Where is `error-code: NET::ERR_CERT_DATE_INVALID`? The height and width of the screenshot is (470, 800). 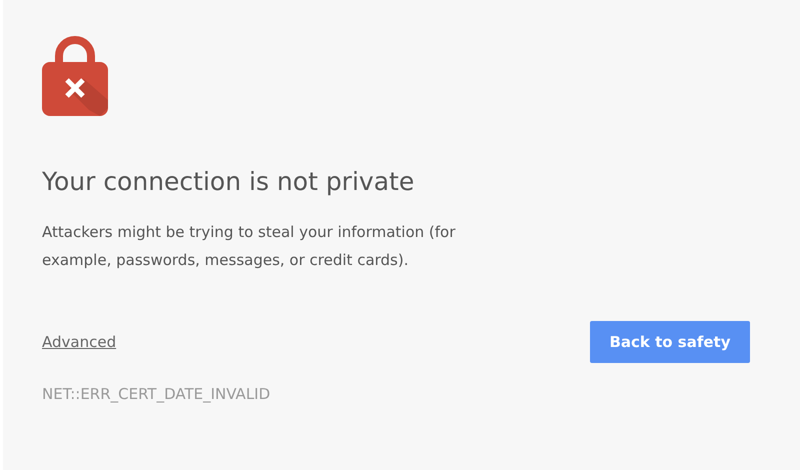 error-code: NET::ERR_CERT_DATE_INVALID is located at coordinates (156, 394).